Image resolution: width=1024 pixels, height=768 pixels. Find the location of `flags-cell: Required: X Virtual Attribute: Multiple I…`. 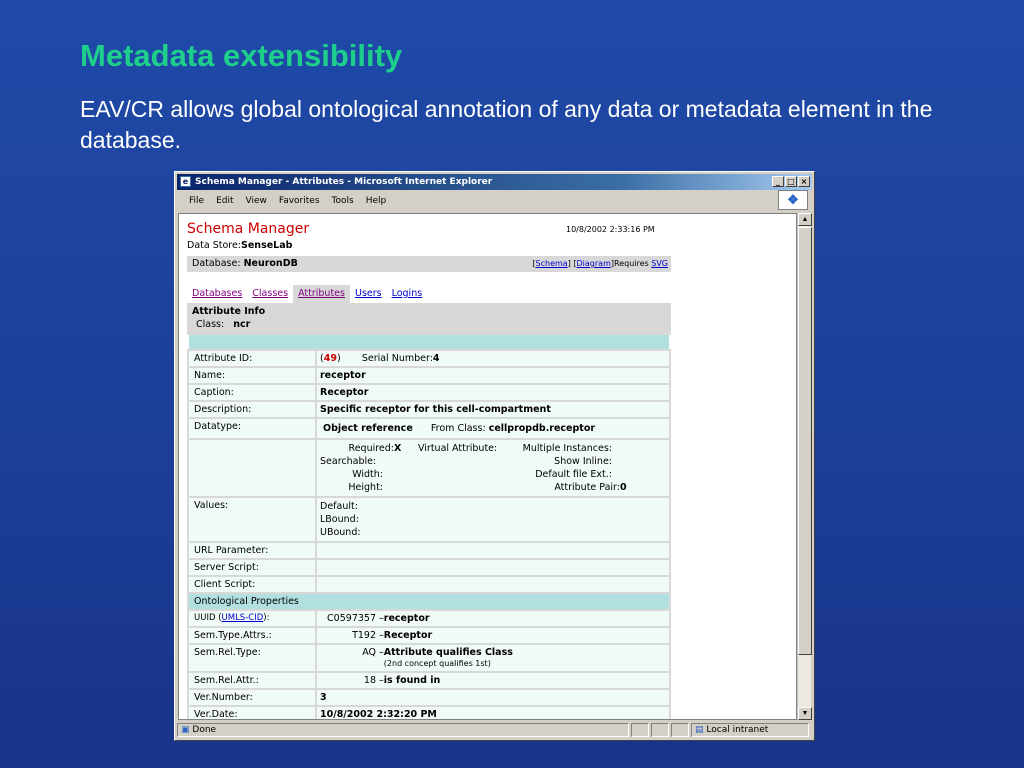

flags-cell: Required: X Virtual Attribute: Multiple I… is located at coordinates (493, 468).